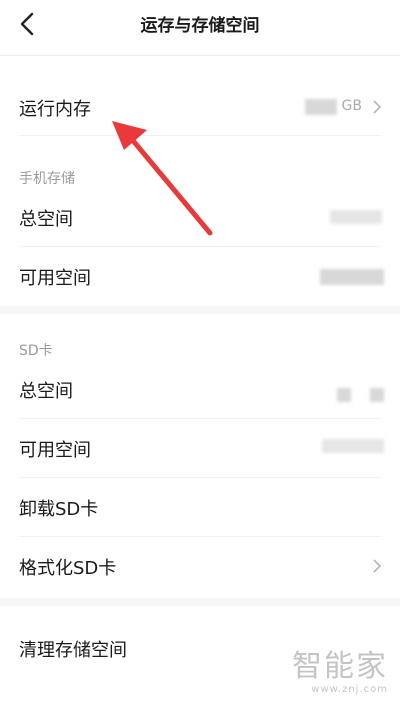 This screenshot has height=703, width=400. I want to click on watermark: 智能家 www.znj.com, so click(340, 672).